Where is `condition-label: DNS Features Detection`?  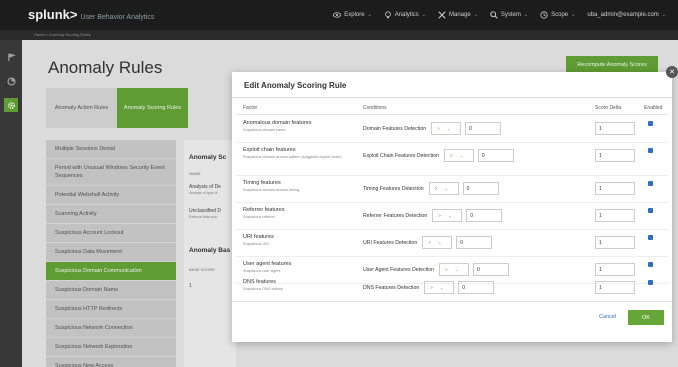 condition-label: DNS Features Detection is located at coordinates (391, 287).